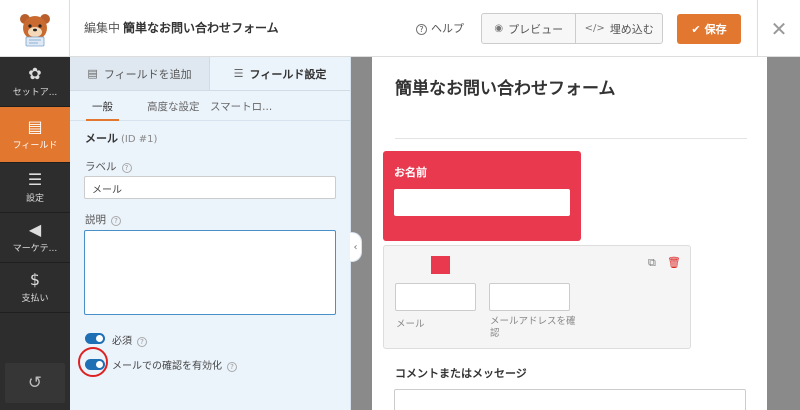 The width and height of the screenshot is (800, 410). Describe the element at coordinates (147, 74) in the screenshot. I see `tab-add-label: フィールドを追加` at that location.